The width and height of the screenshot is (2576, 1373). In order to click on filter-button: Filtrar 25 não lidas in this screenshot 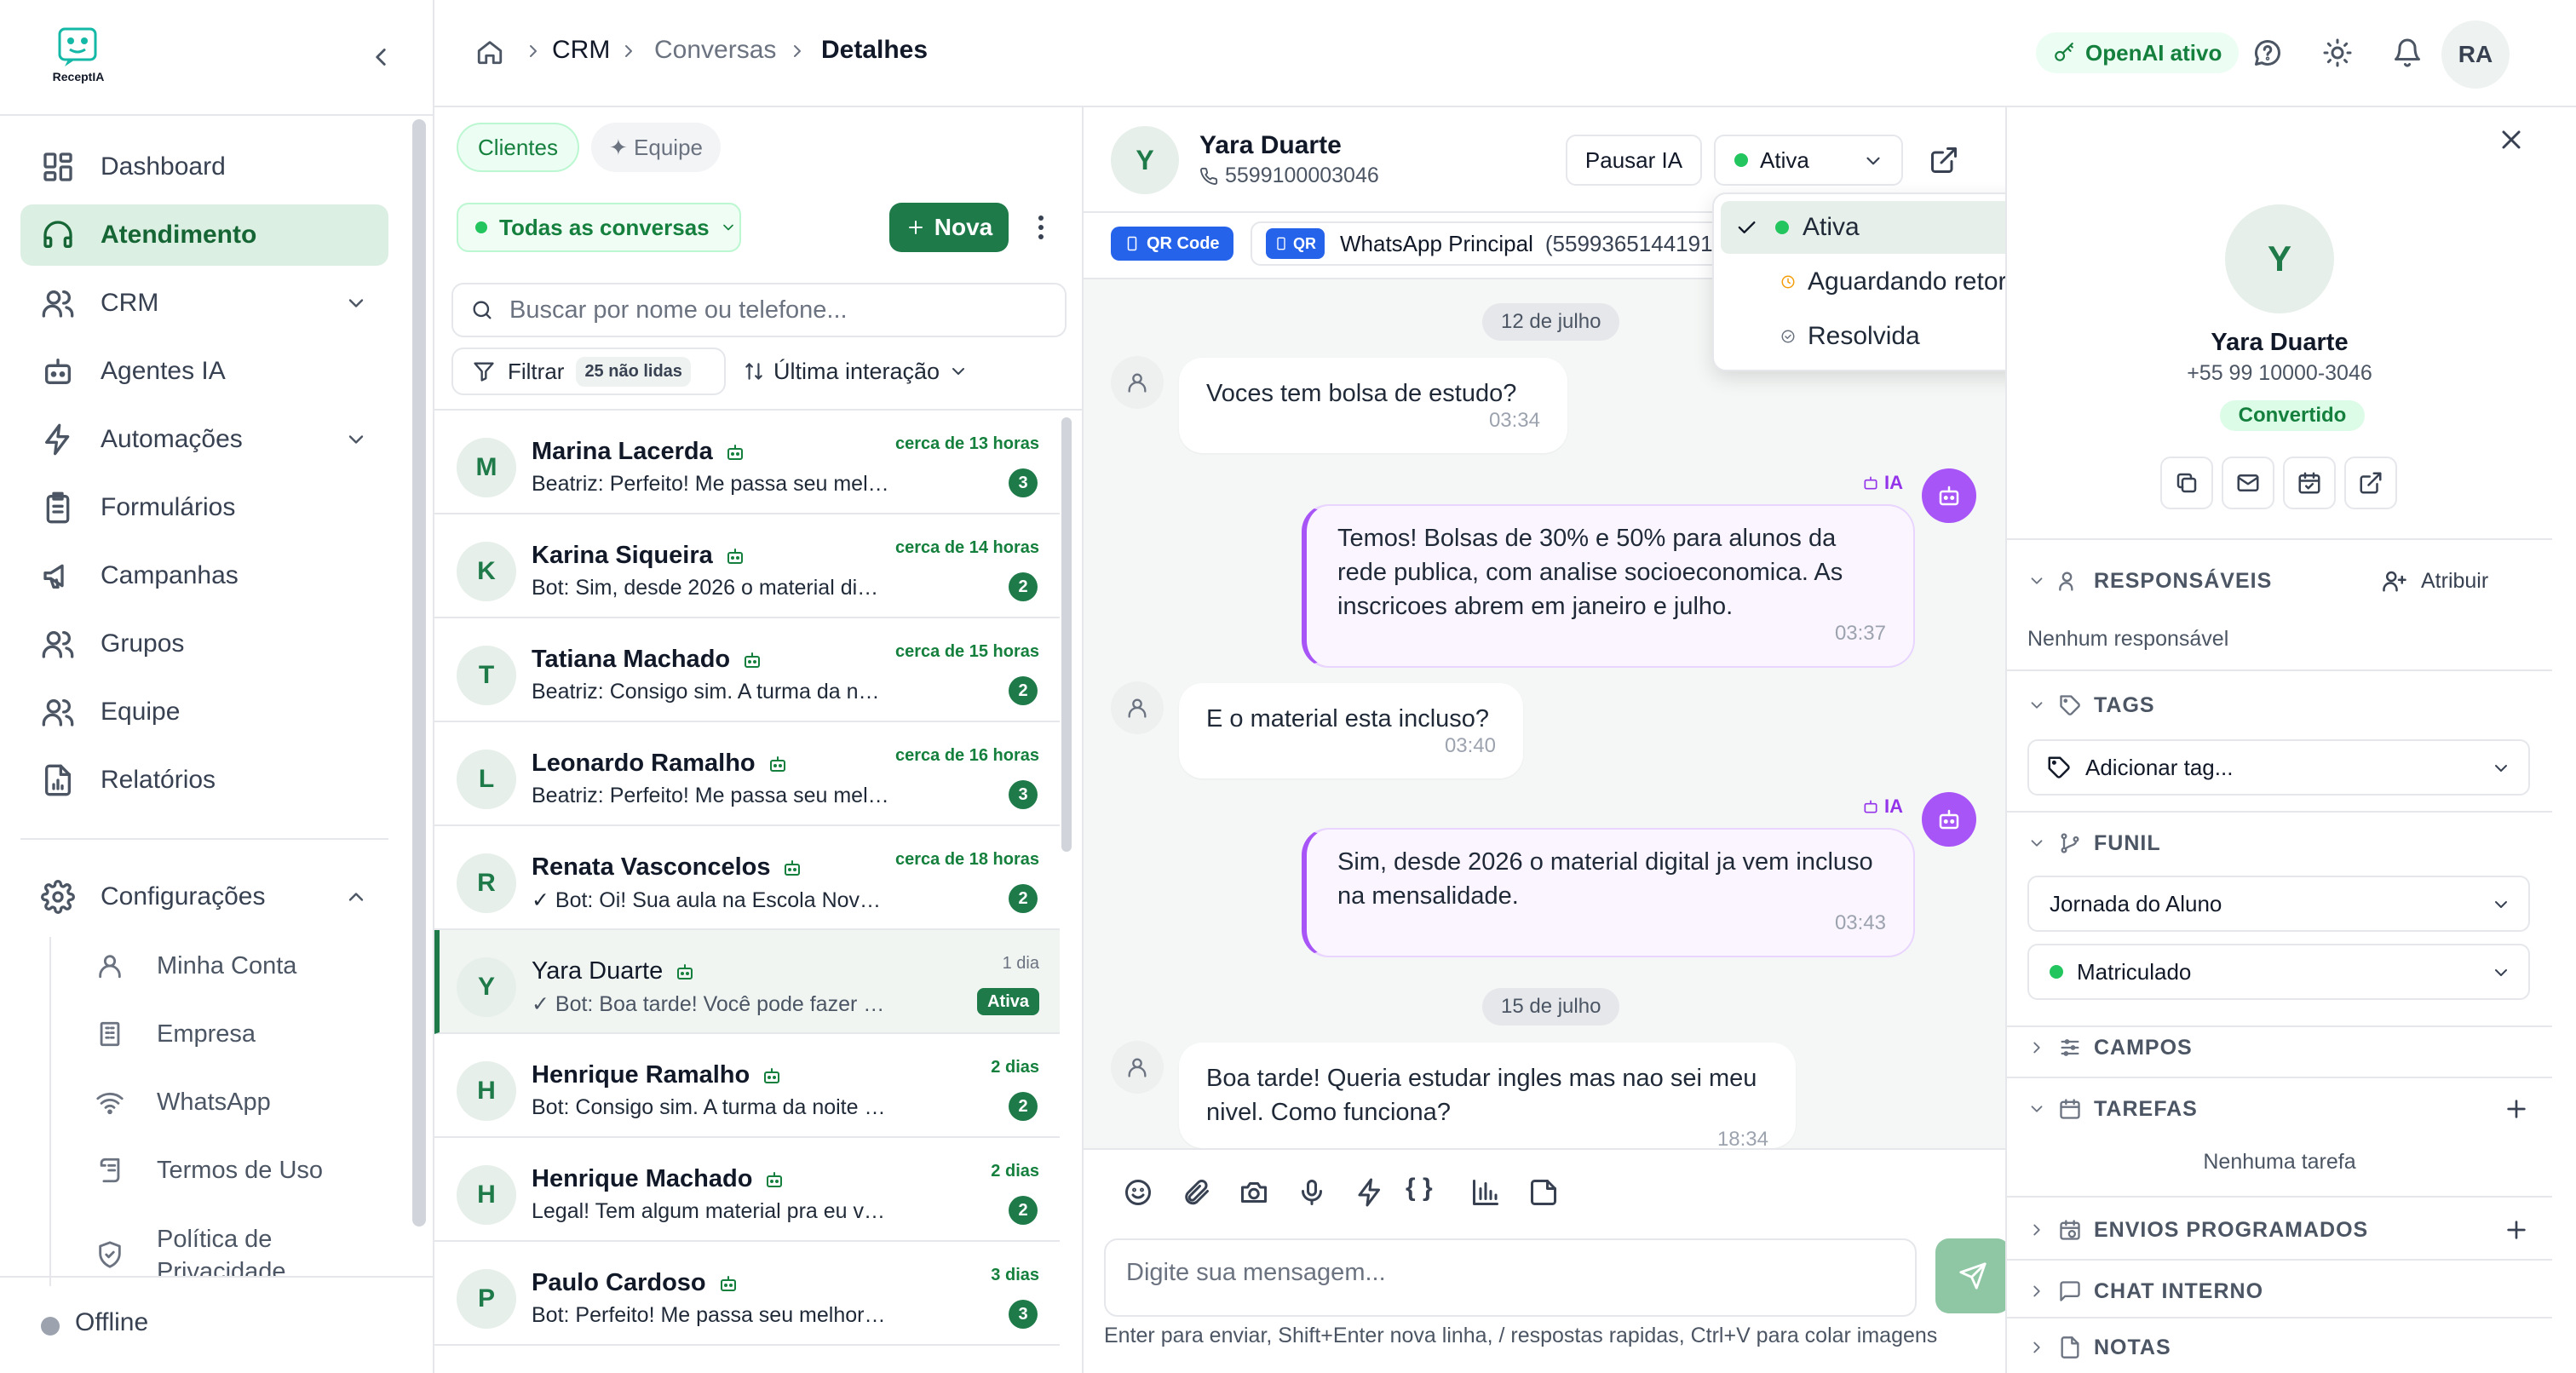, I will do `click(589, 371)`.